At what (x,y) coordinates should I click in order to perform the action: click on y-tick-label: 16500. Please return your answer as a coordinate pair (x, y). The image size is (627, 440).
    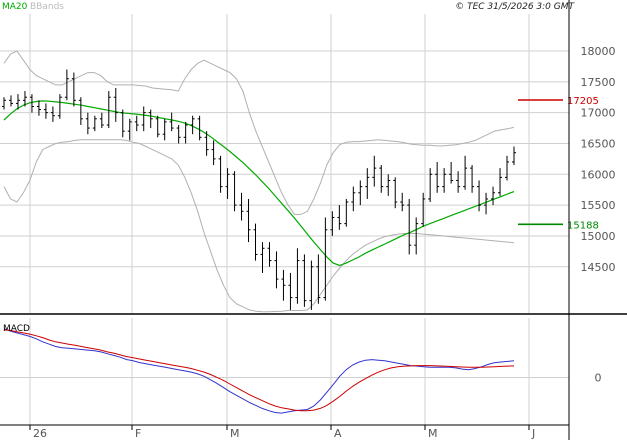
    Looking at the image, I should click on (598, 143).